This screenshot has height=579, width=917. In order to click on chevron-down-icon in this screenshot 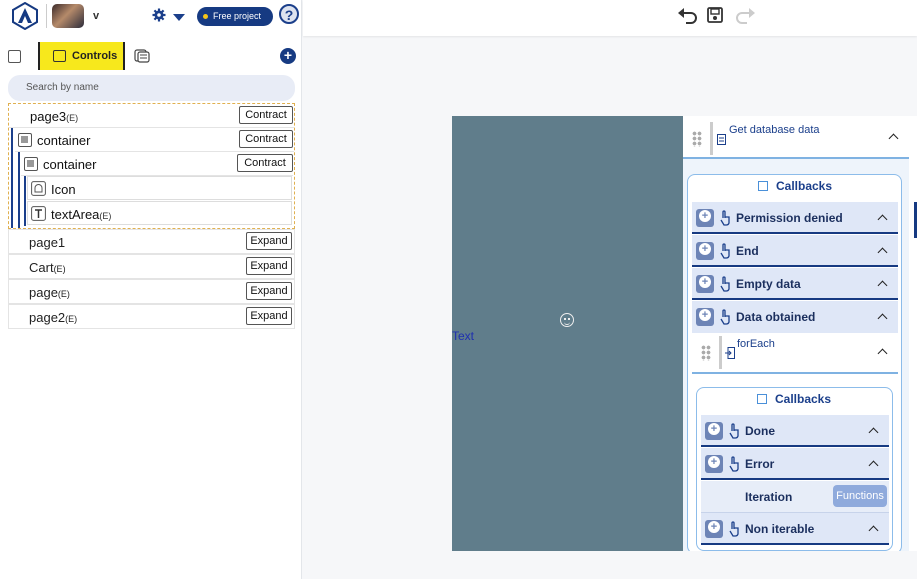, I will do `click(179, 17)`.